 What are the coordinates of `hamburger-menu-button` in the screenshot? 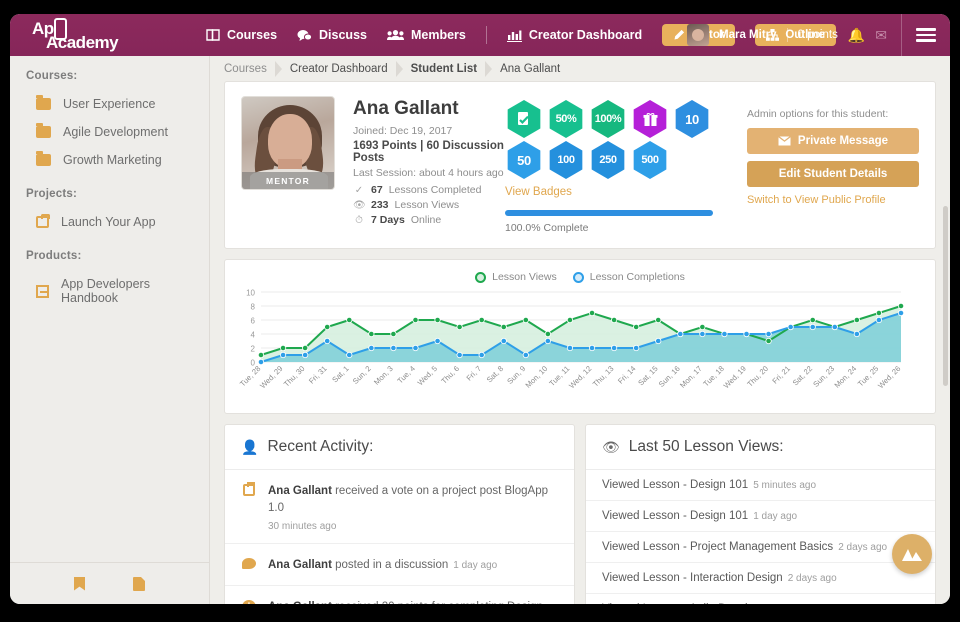 It's located at (918, 35).